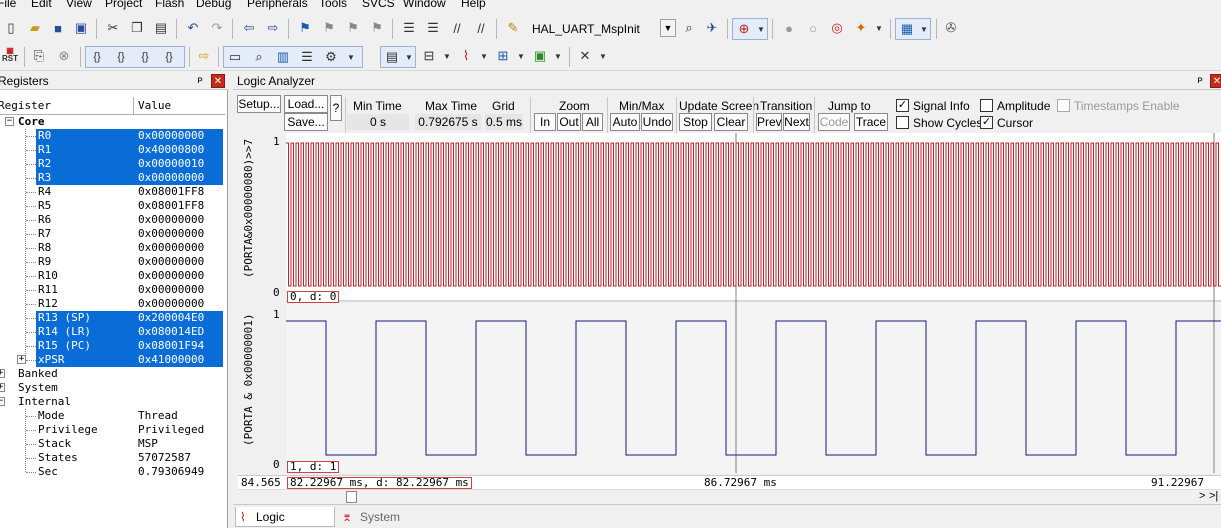  Describe the element at coordinates (2, 401) in the screenshot. I see `collapse-internal-icon: −` at that location.